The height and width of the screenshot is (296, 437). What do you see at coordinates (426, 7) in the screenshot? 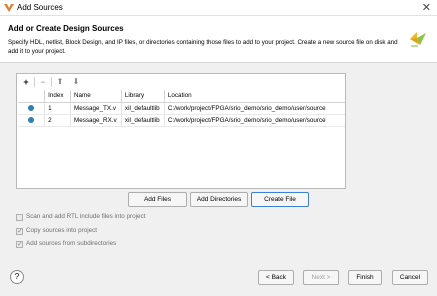
I see `close-icon: ✕` at bounding box center [426, 7].